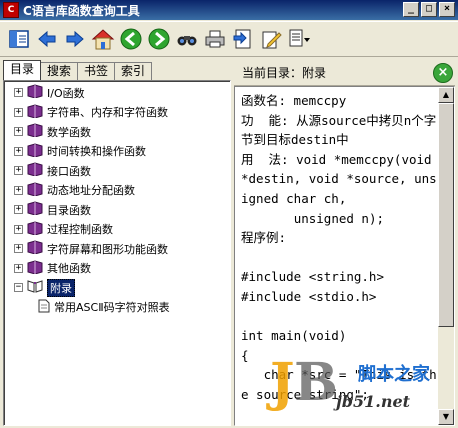 This screenshot has height=428, width=458. I want to click on page-icon, so click(44, 307).